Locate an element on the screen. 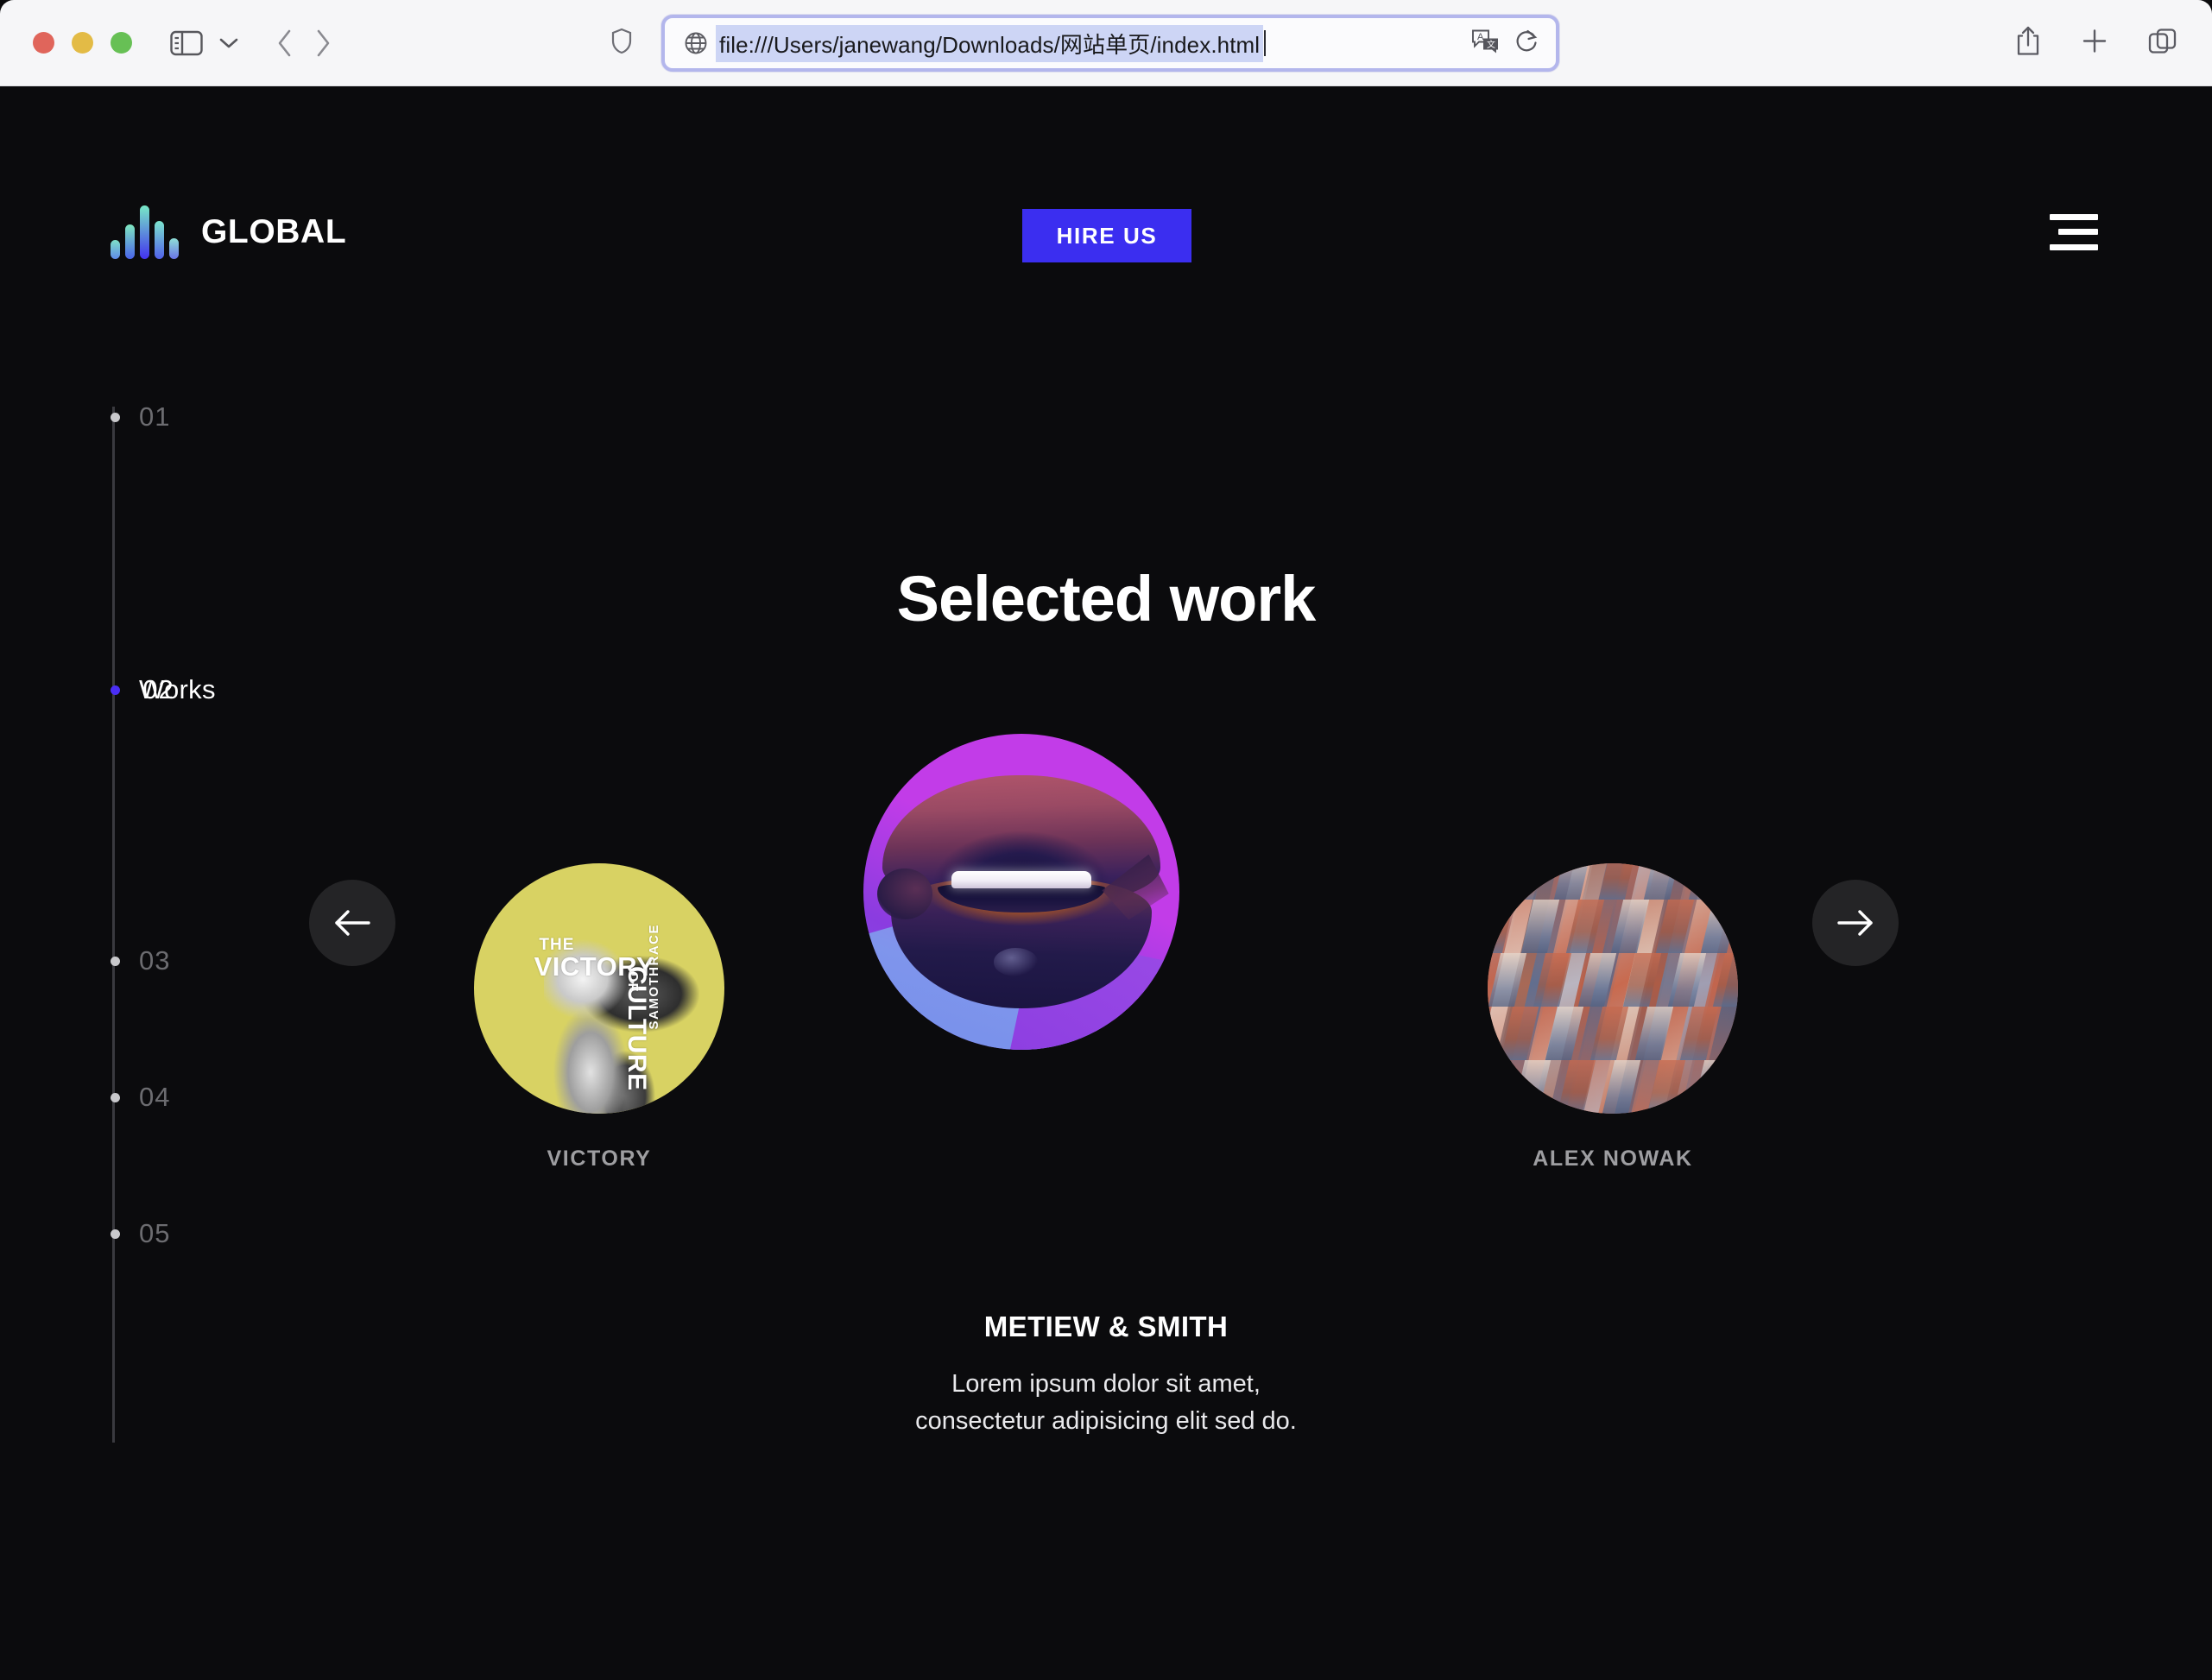  work-caption-victory: VICTORY is located at coordinates (599, 1158).